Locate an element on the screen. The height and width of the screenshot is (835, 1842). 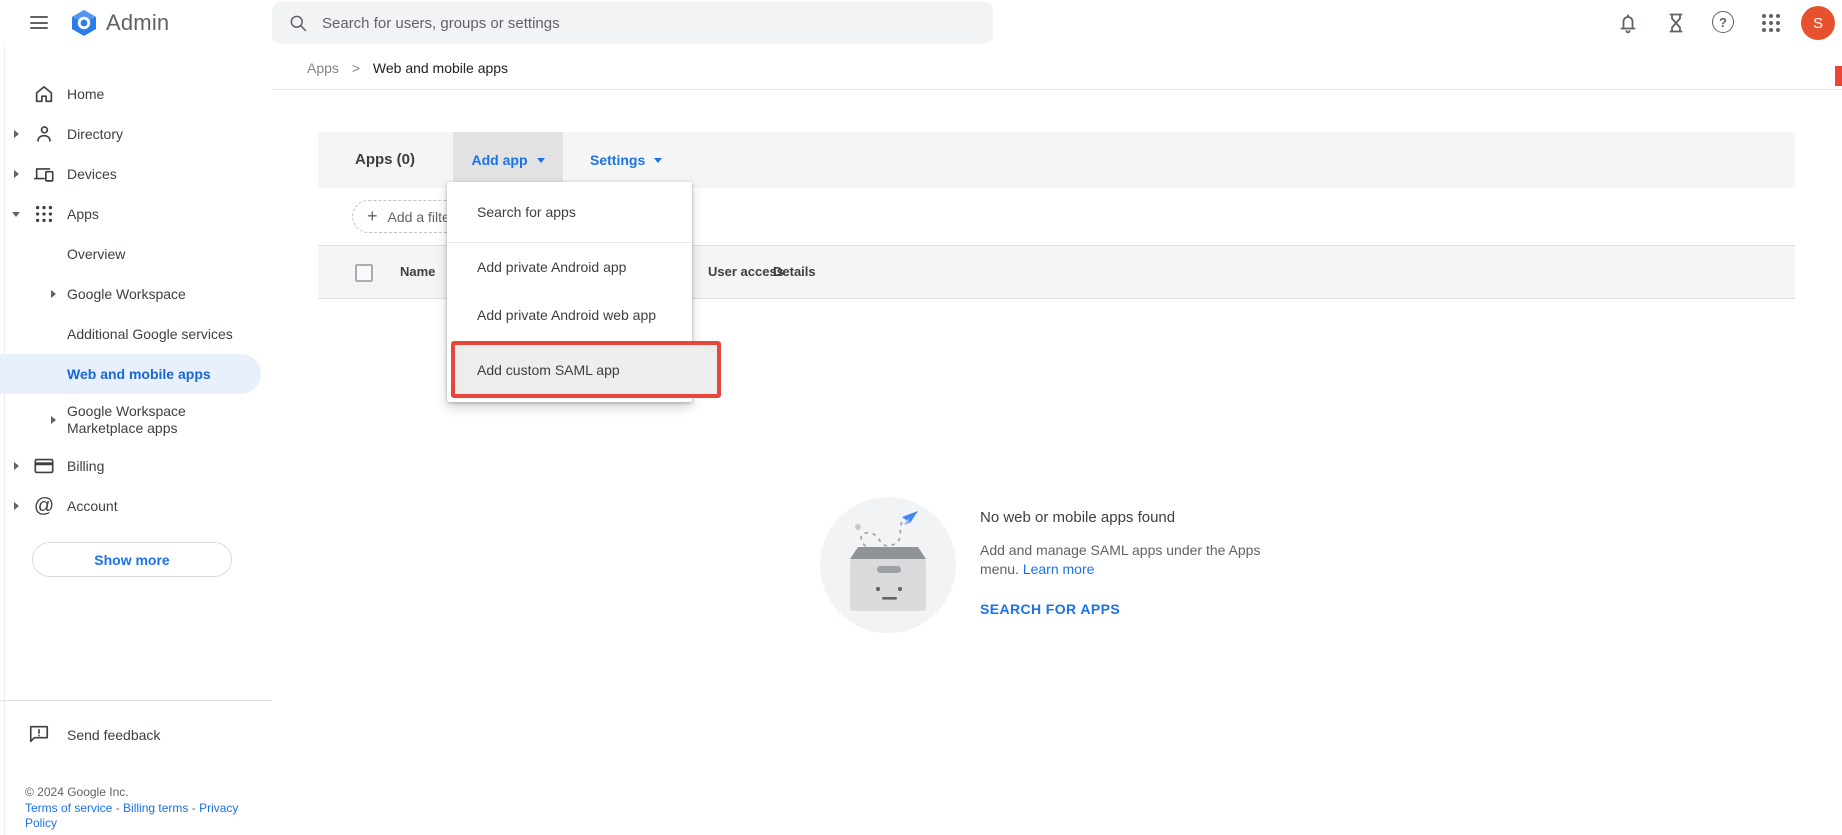
devices-icon is located at coordinates (44, 175).